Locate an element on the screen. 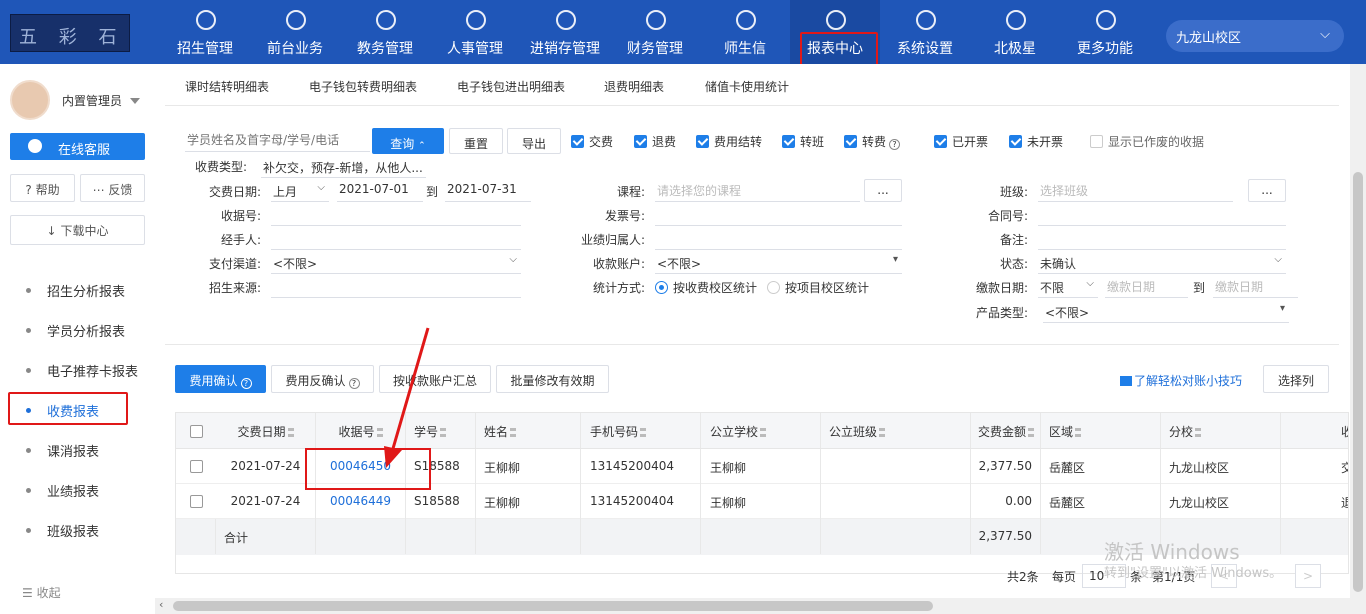 This screenshot has width=1366, height=614. col-fee-type: 收 is located at coordinates (1314, 430).